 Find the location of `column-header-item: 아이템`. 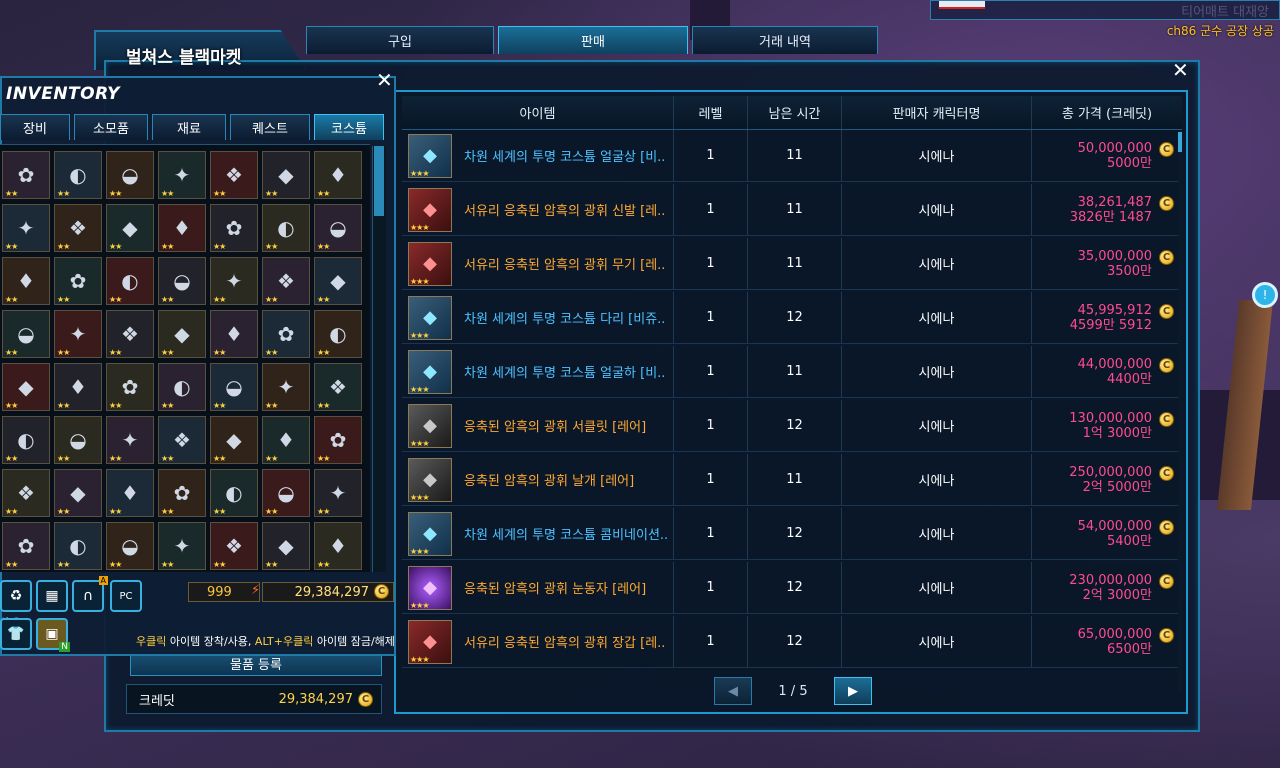

column-header-item: 아이템 is located at coordinates (538, 112).